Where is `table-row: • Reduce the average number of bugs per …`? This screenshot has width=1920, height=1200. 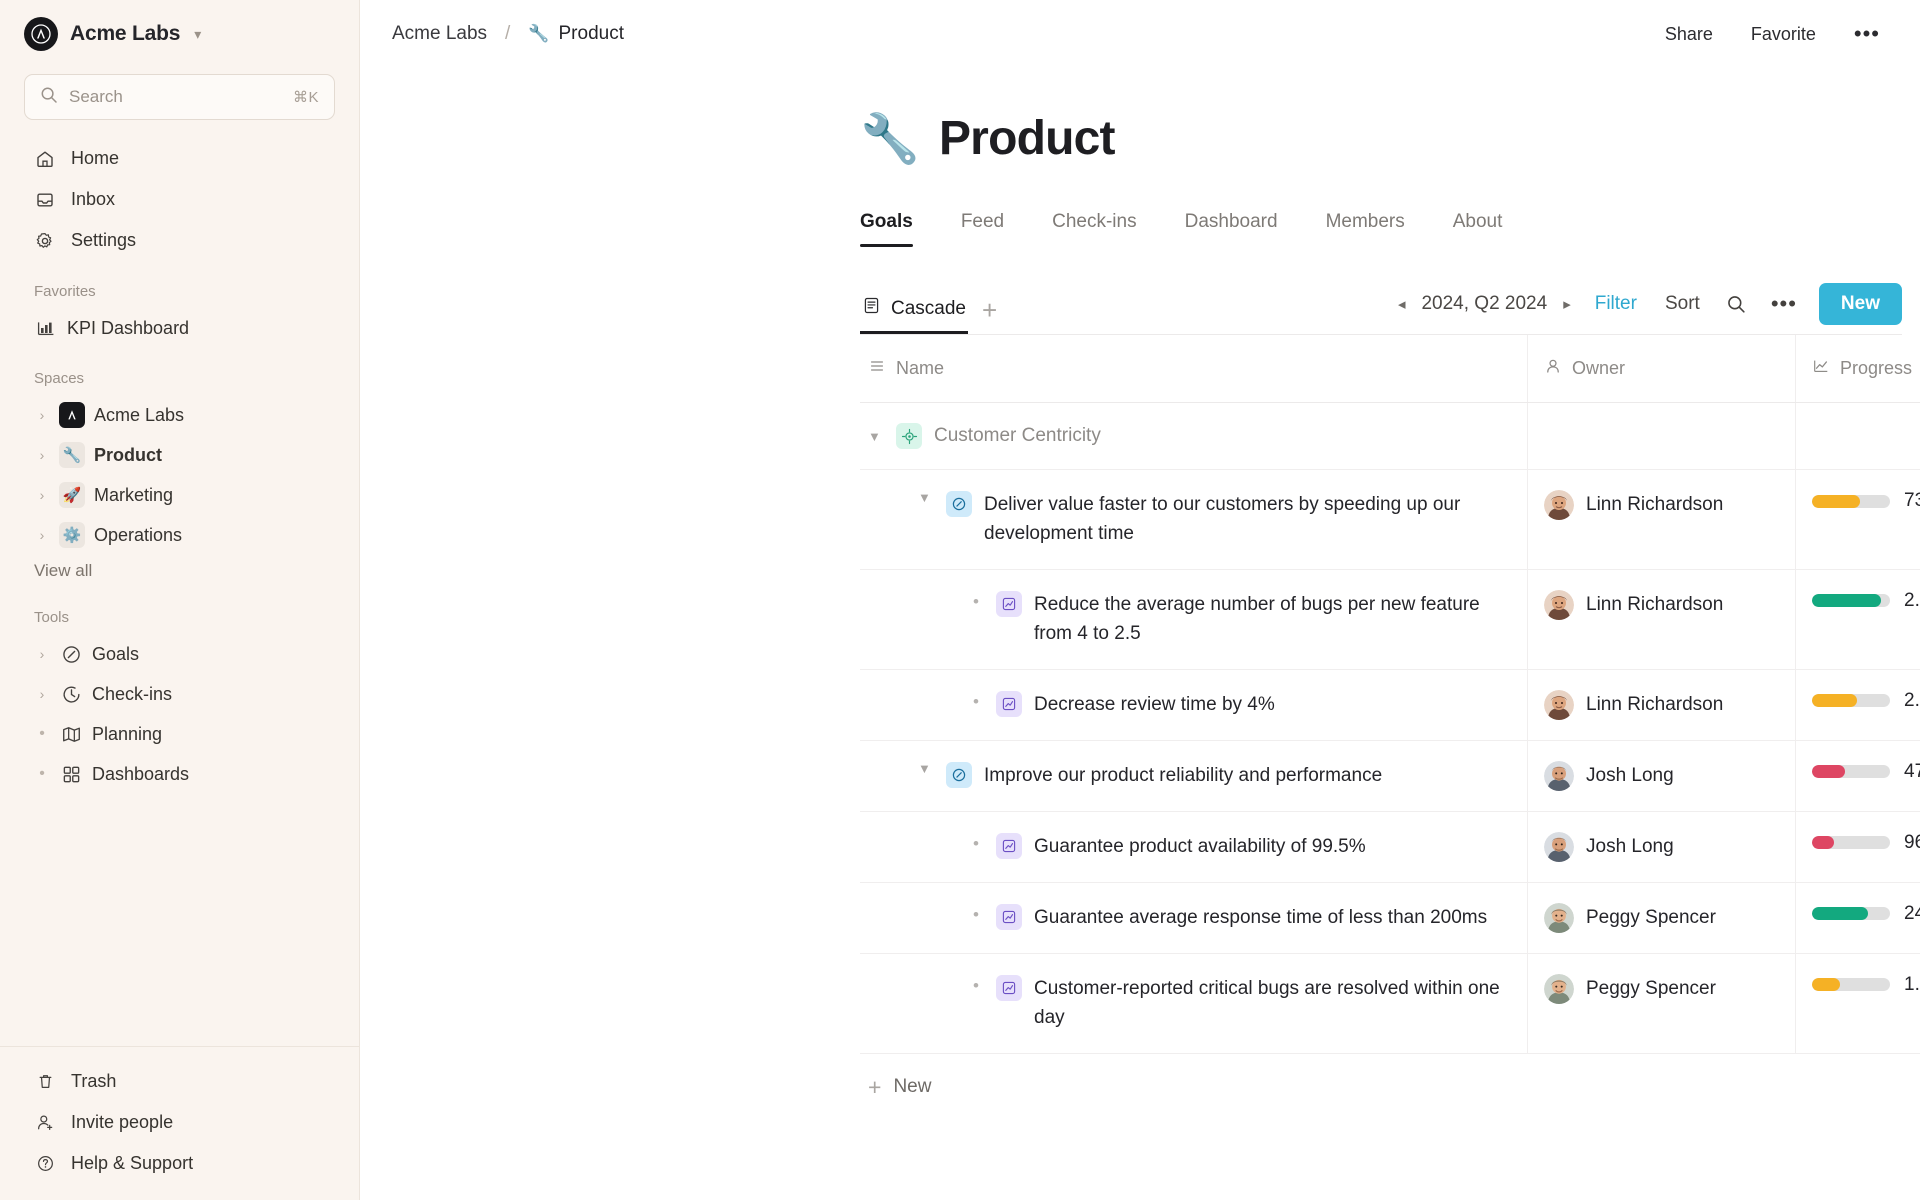 table-row: • Reduce the average number of bugs per … is located at coordinates (1390, 619).